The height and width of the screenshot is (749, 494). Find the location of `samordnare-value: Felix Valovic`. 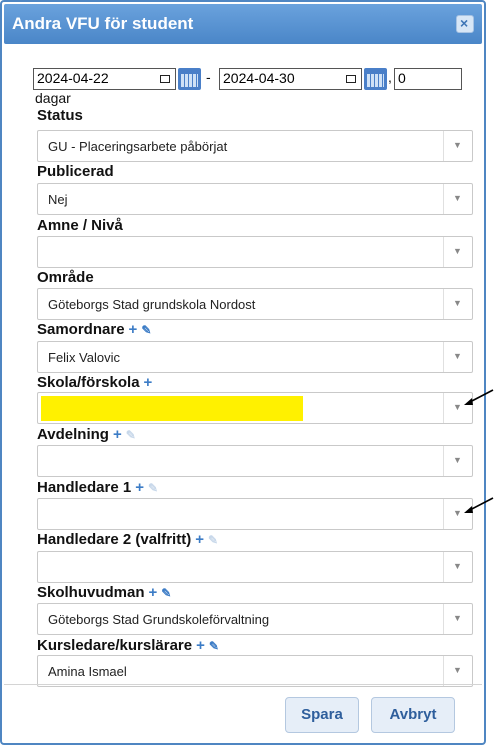

samordnare-value: Felix Valovic is located at coordinates (84, 357).